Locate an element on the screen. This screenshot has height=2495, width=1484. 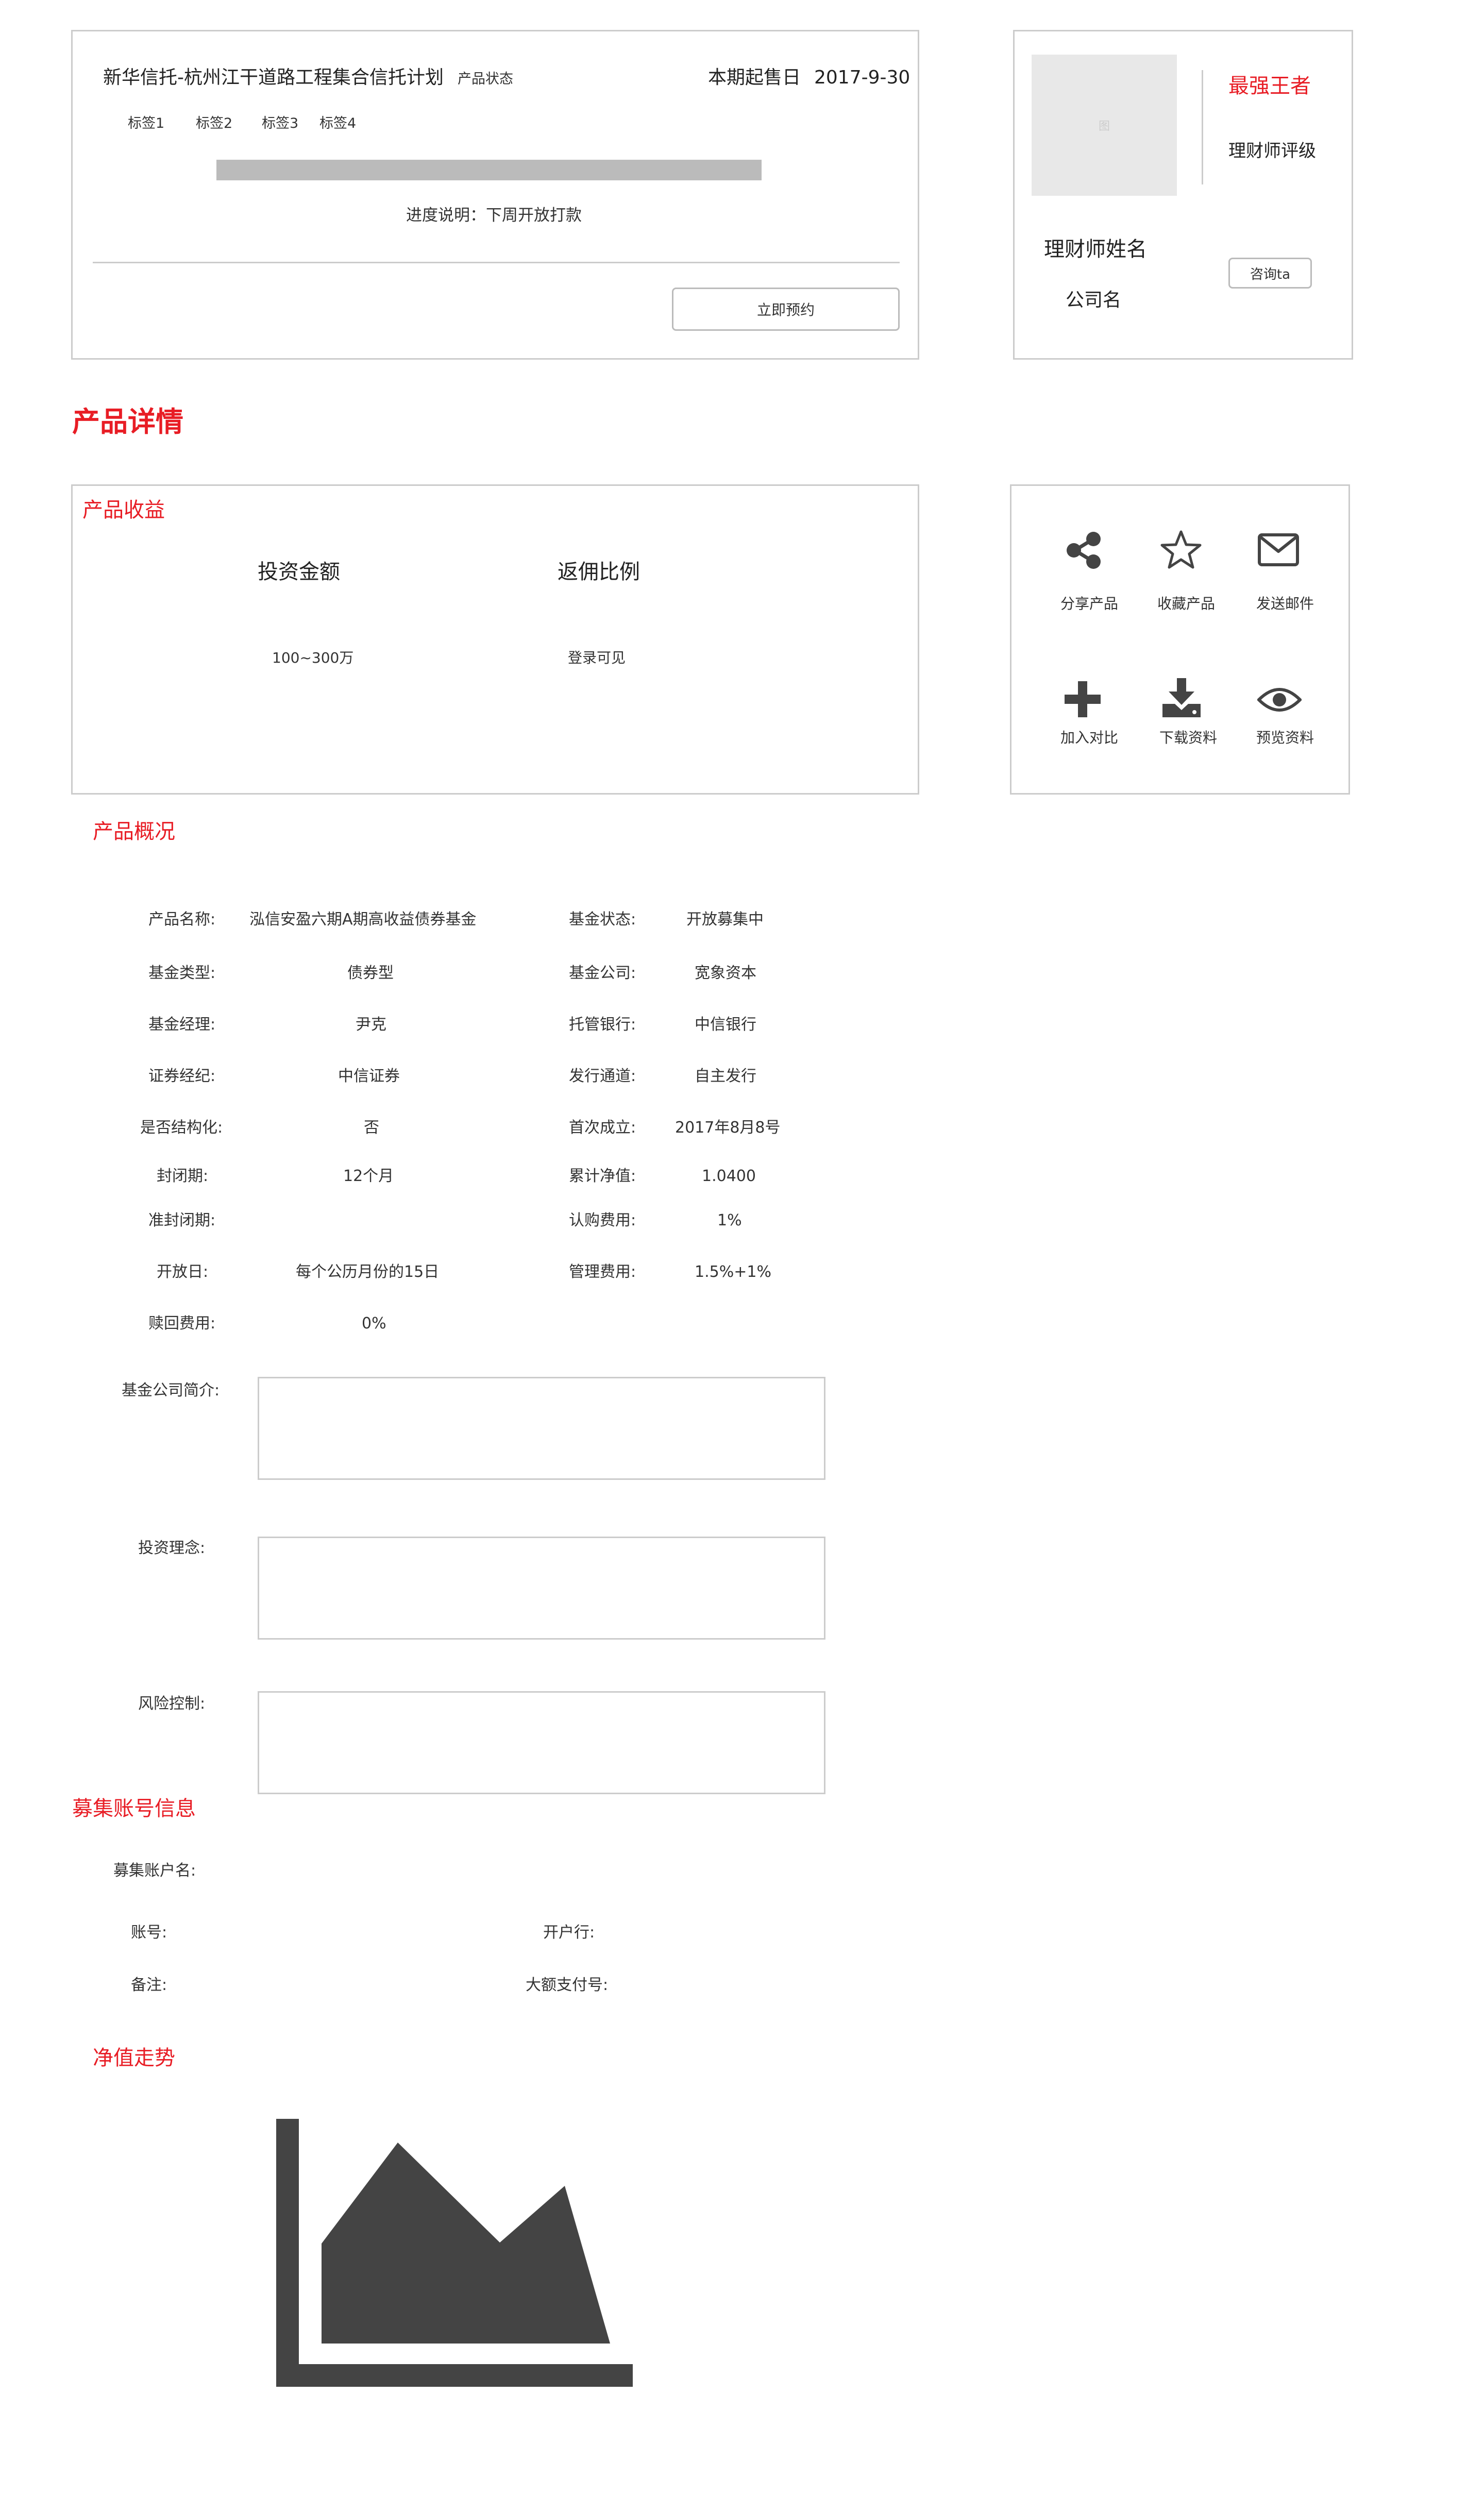
share-icon is located at coordinates (1083, 551).